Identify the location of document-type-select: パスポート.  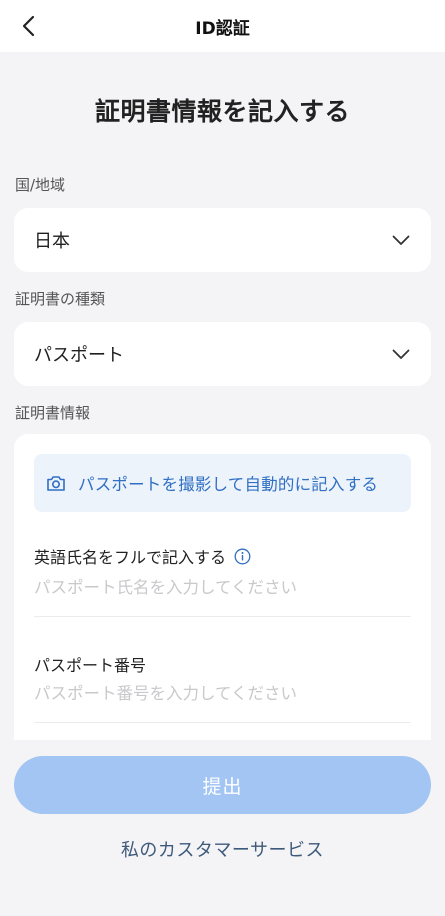
(222, 354).